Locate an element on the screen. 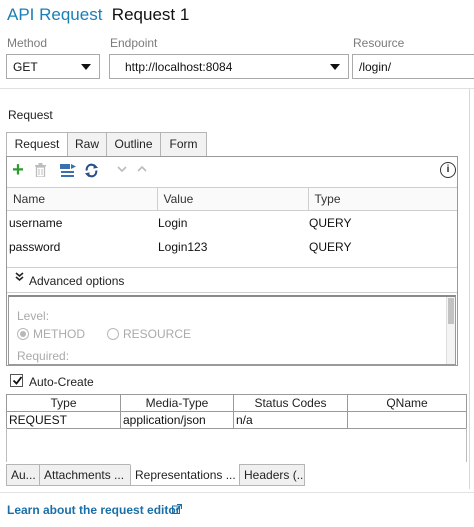 The width and height of the screenshot is (474, 527). app-title: API Request is located at coordinates (55, 14).